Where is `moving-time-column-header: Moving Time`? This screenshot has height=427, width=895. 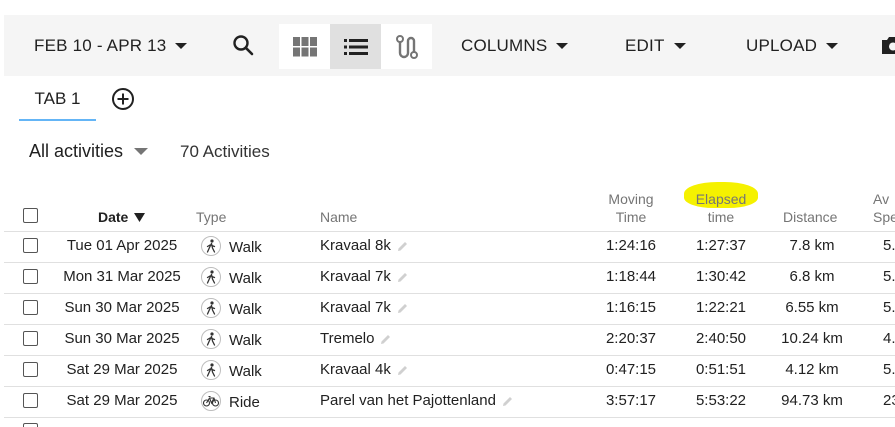 moving-time-column-header: Moving Time is located at coordinates (631, 208).